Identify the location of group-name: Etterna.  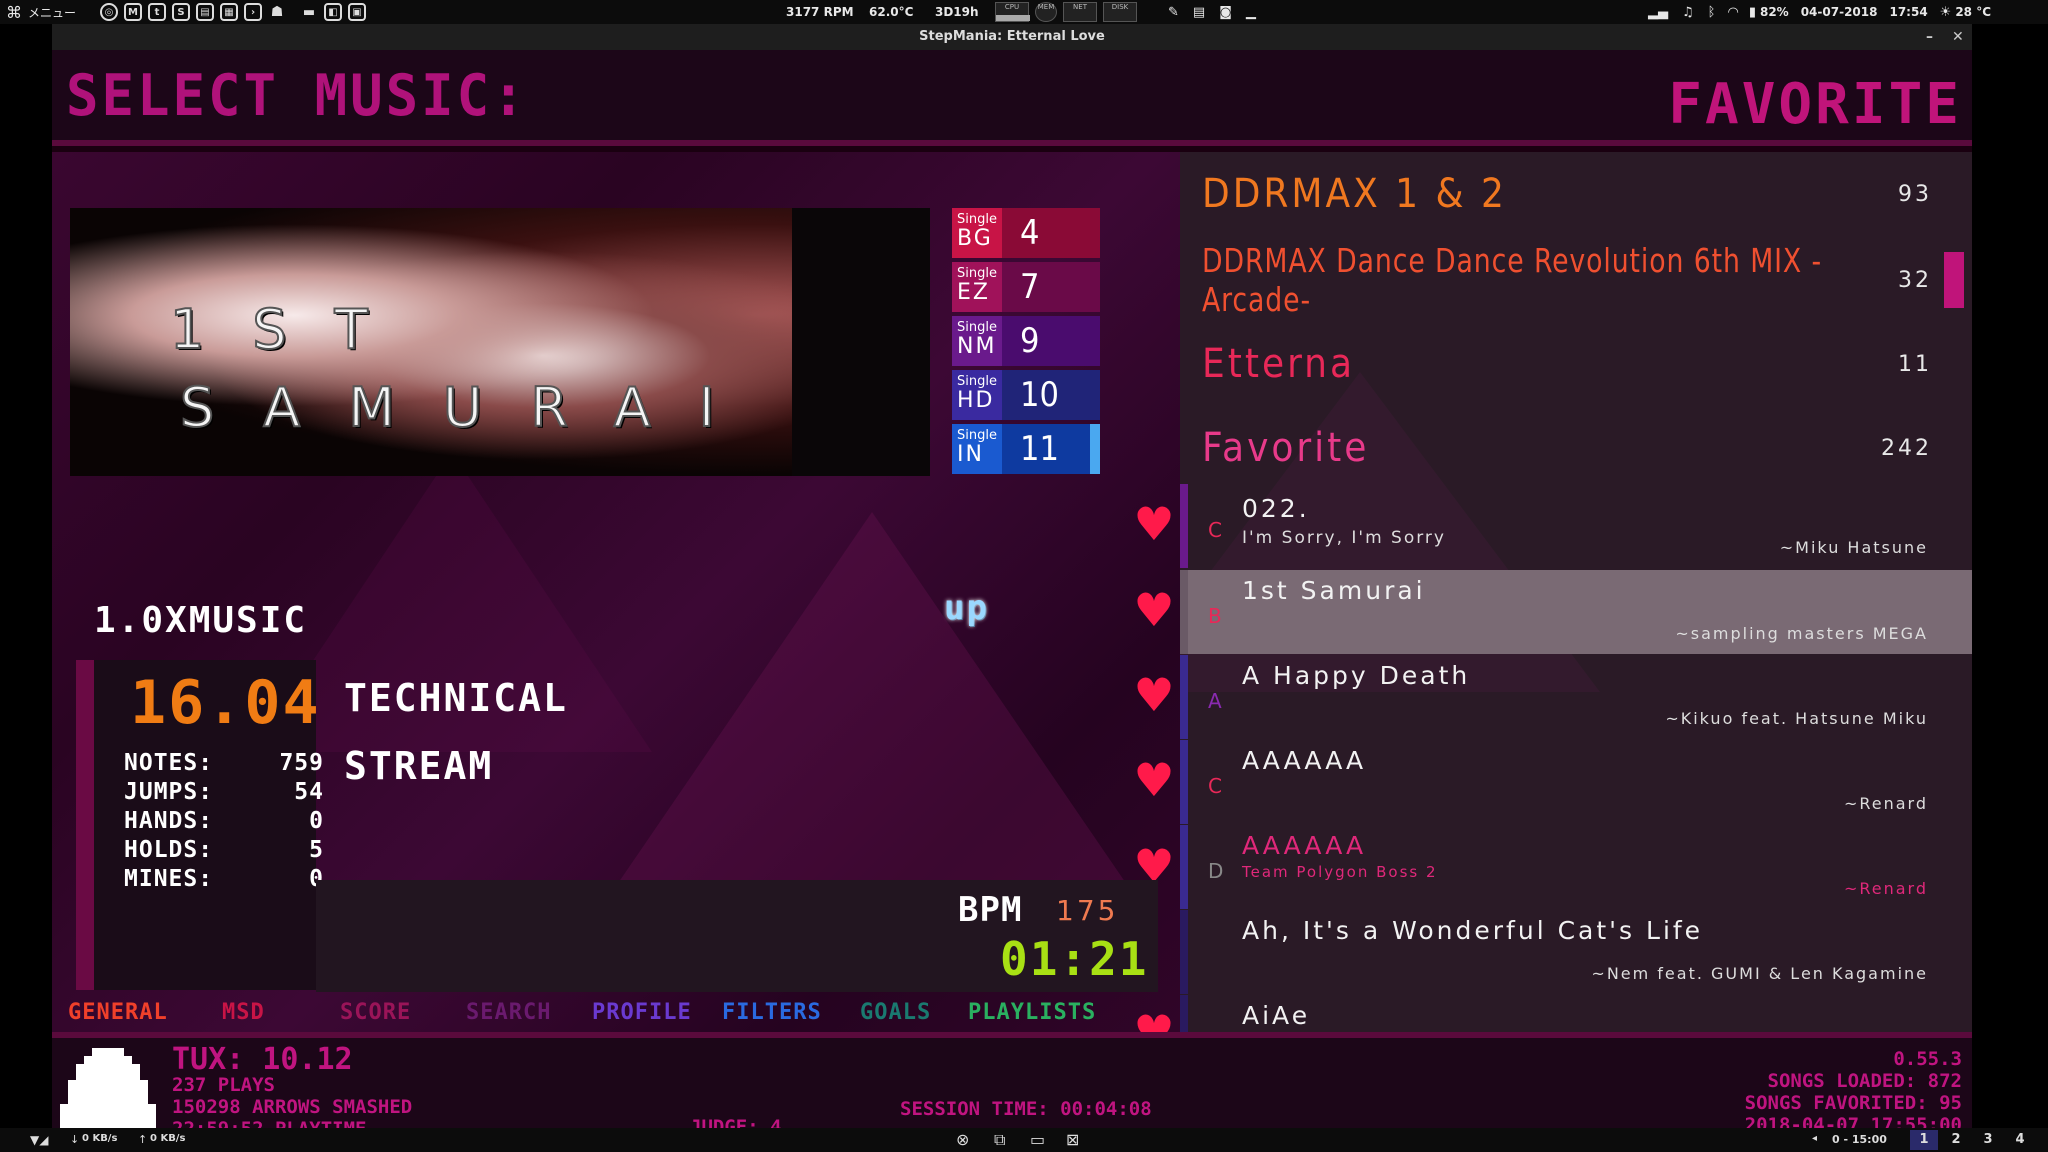
(1279, 364).